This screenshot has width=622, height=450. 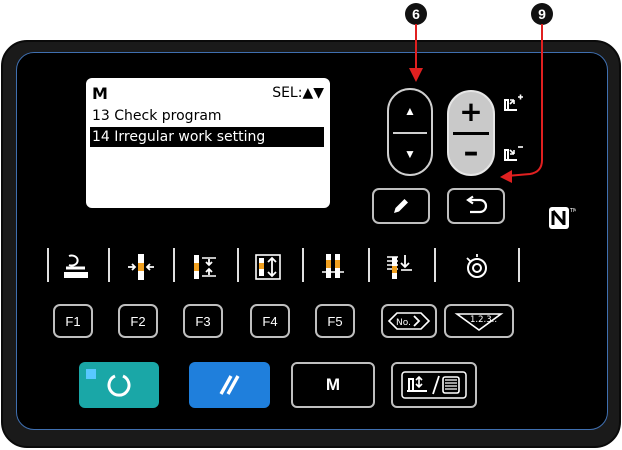 What do you see at coordinates (268, 267) in the screenshot?
I see `pattern-icon` at bounding box center [268, 267].